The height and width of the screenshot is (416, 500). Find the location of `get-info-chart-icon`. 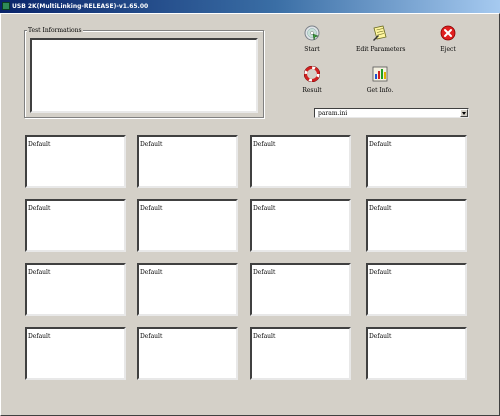

get-info-chart-icon is located at coordinates (380, 74).